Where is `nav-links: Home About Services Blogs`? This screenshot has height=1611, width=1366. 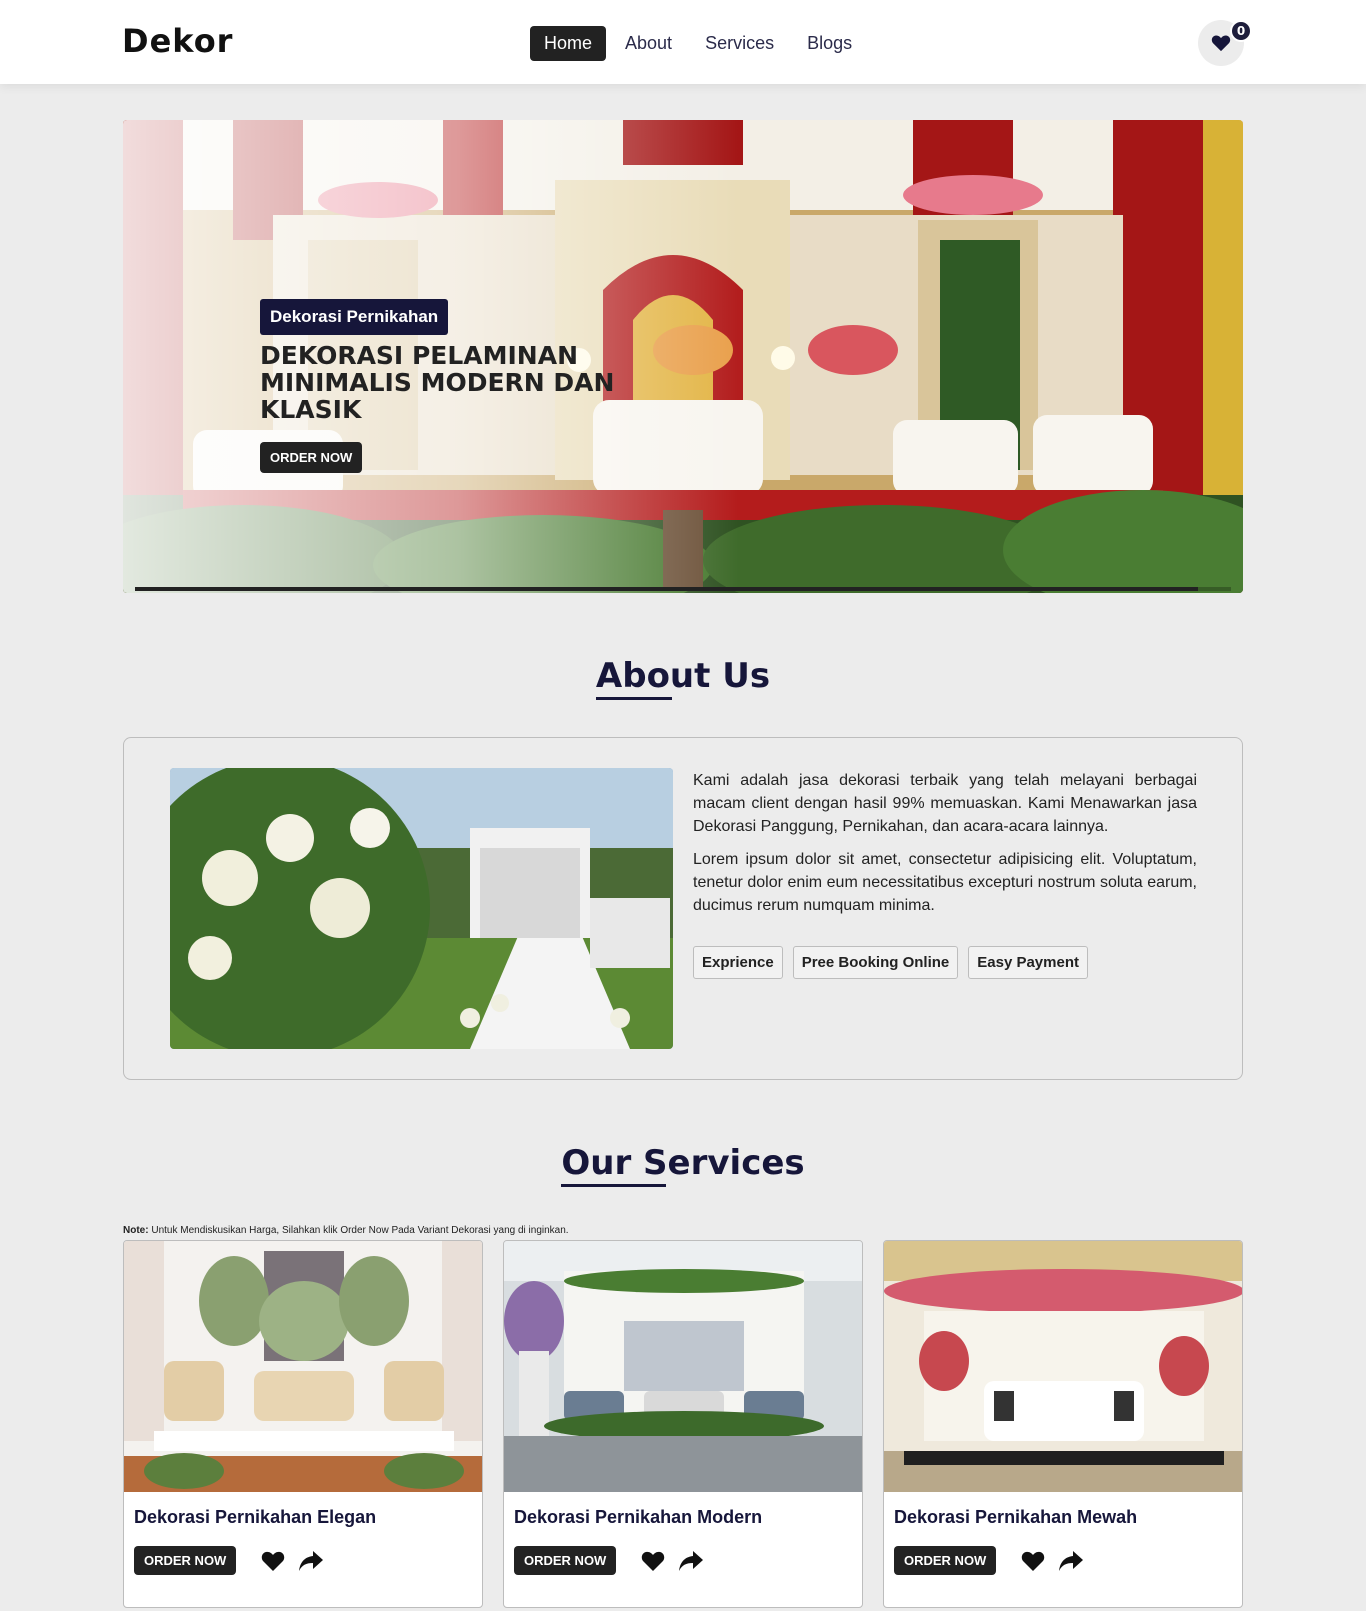
nav-links: Home About Services Blogs is located at coordinates (700, 43).